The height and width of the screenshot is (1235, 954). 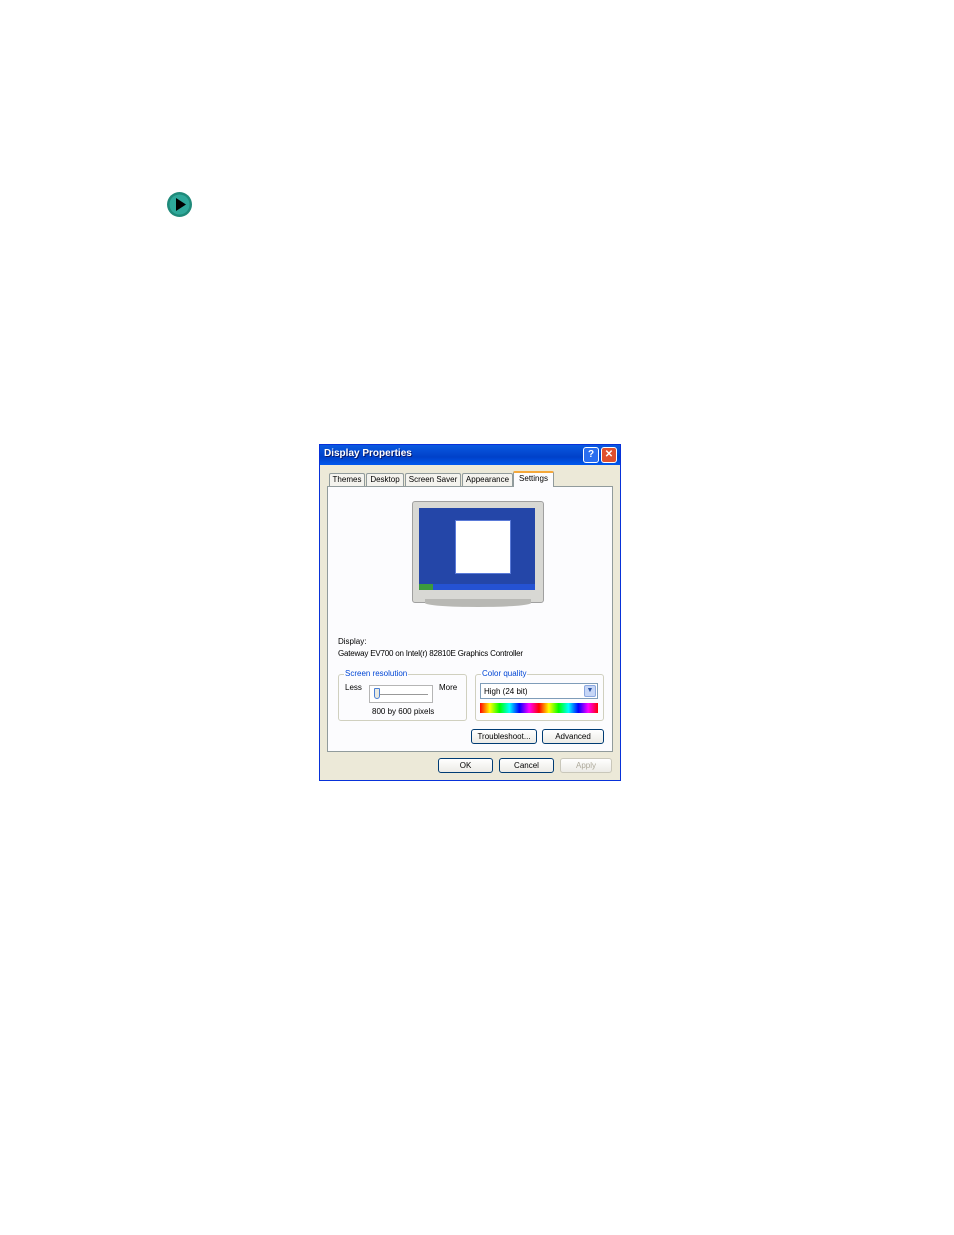 I want to click on tab-settings: Settings, so click(x=533, y=479).